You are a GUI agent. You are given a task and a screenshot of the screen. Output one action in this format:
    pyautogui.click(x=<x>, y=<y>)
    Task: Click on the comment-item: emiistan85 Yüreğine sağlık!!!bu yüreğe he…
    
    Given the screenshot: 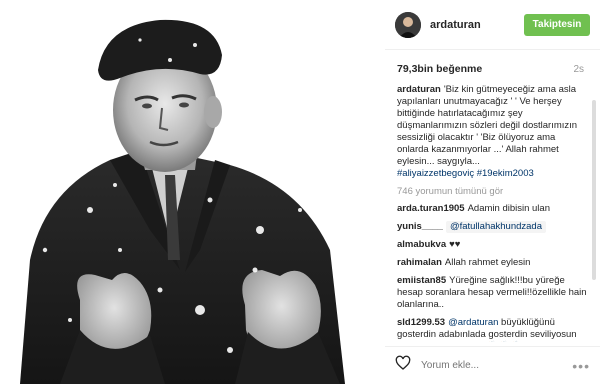 What is the action you would take?
    pyautogui.click(x=492, y=293)
    